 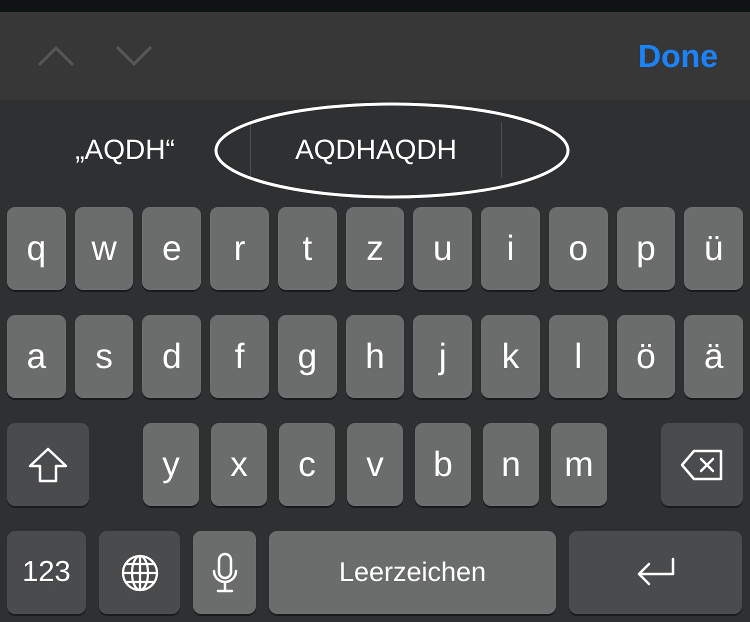 What do you see at coordinates (375, 248) in the screenshot?
I see `letter-key: z` at bounding box center [375, 248].